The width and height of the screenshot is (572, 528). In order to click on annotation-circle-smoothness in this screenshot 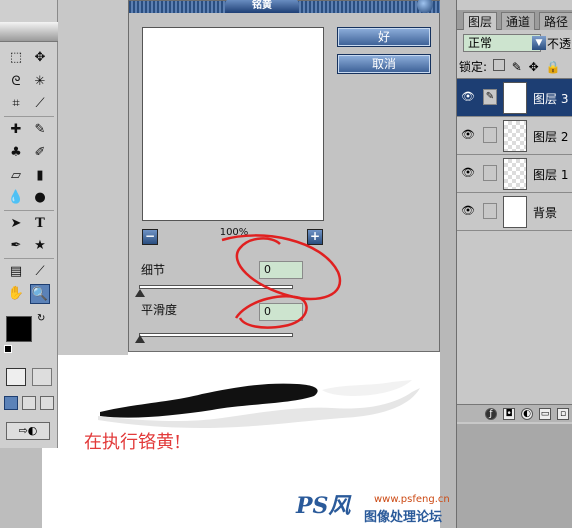, I will do `click(271, 312)`.